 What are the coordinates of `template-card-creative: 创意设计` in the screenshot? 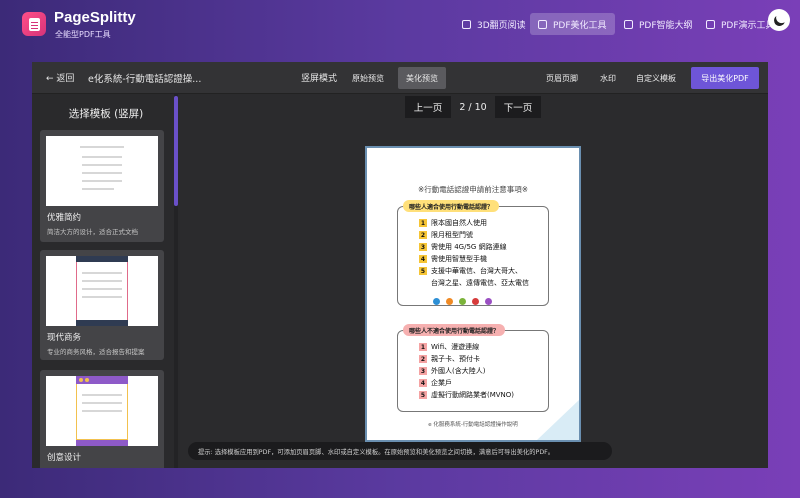 It's located at (102, 419).